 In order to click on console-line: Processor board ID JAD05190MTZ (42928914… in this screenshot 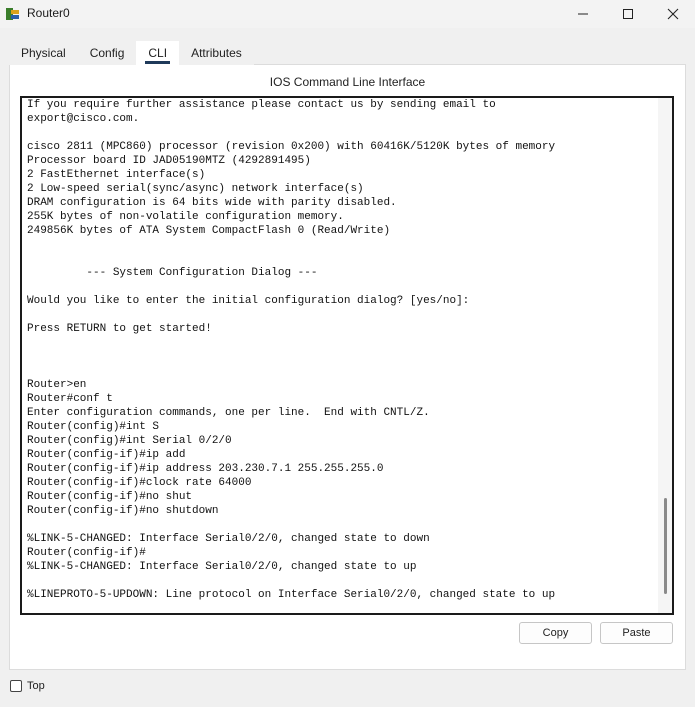, I will do `click(169, 161)`.